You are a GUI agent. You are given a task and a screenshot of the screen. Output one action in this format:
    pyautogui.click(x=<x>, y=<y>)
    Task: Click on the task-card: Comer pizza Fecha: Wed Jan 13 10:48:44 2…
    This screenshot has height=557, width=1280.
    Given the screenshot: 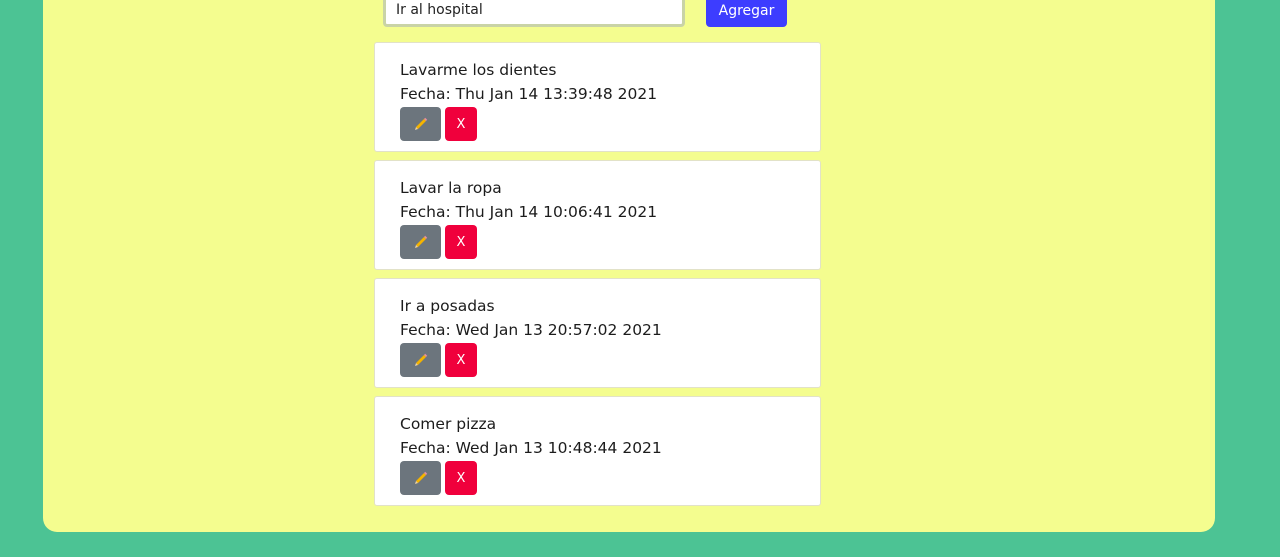 What is the action you would take?
    pyautogui.click(x=597, y=451)
    